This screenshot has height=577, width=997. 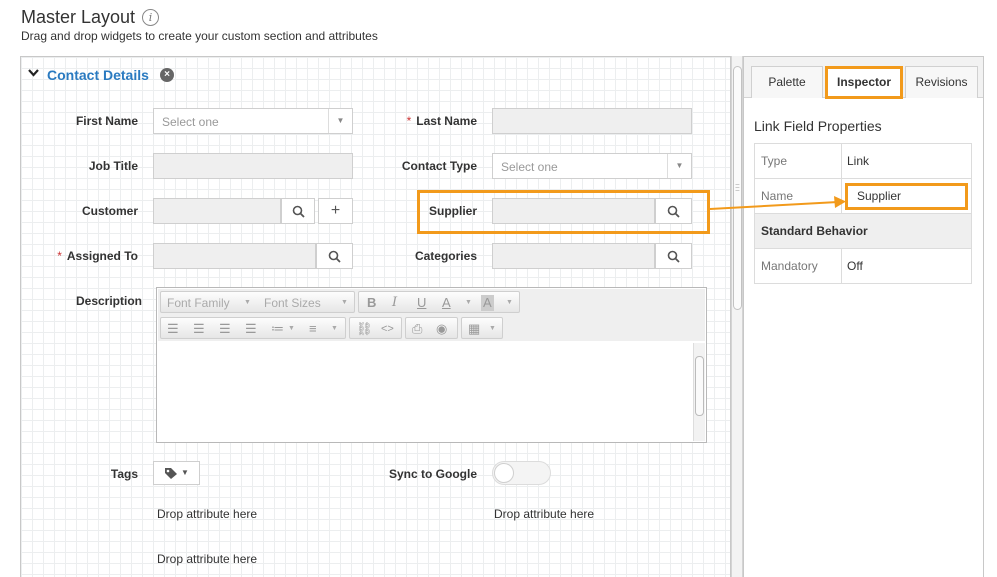 I want to click on inspector-highlight, so click(x=864, y=82).